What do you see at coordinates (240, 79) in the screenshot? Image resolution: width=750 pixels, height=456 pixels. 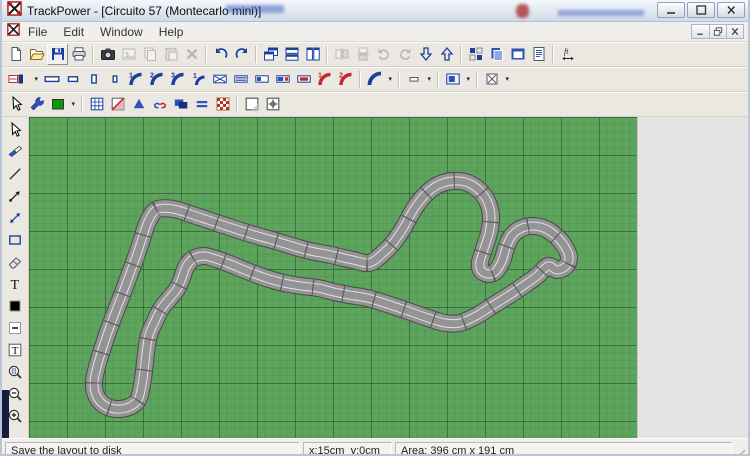 I see `adapter-straight-button` at bounding box center [240, 79].